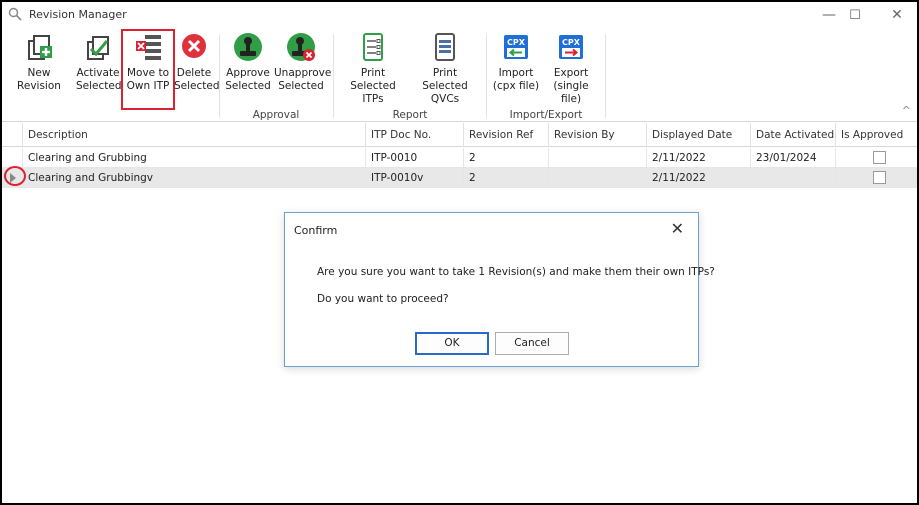 The image size is (919, 505). What do you see at coordinates (459, 15) in the screenshot?
I see `title-bar: Revision Manager — ☐ ✕` at bounding box center [459, 15].